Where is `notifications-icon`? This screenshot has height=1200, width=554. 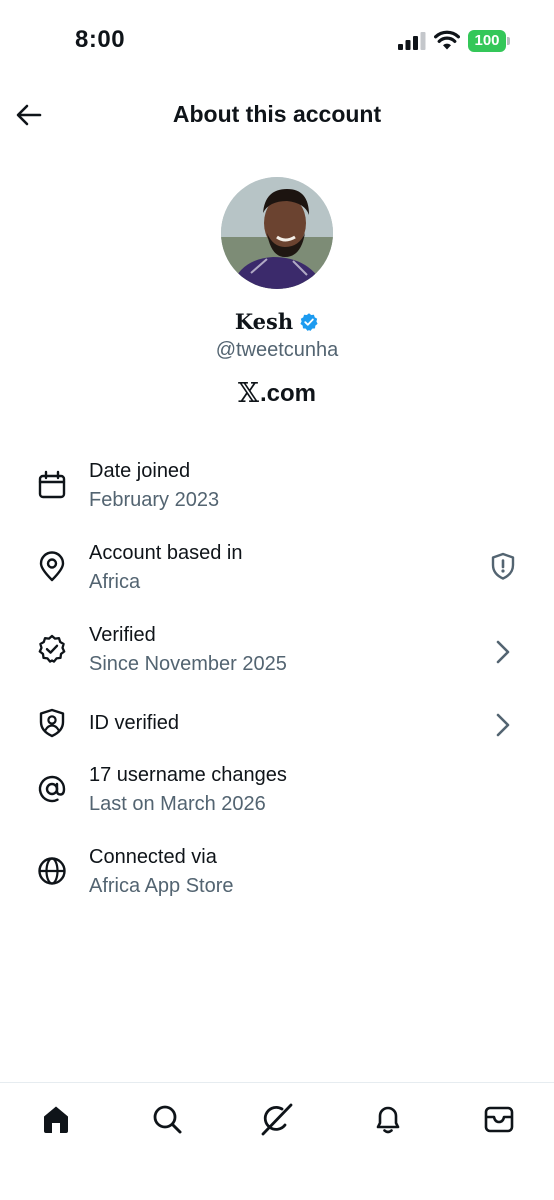 notifications-icon is located at coordinates (388, 1120).